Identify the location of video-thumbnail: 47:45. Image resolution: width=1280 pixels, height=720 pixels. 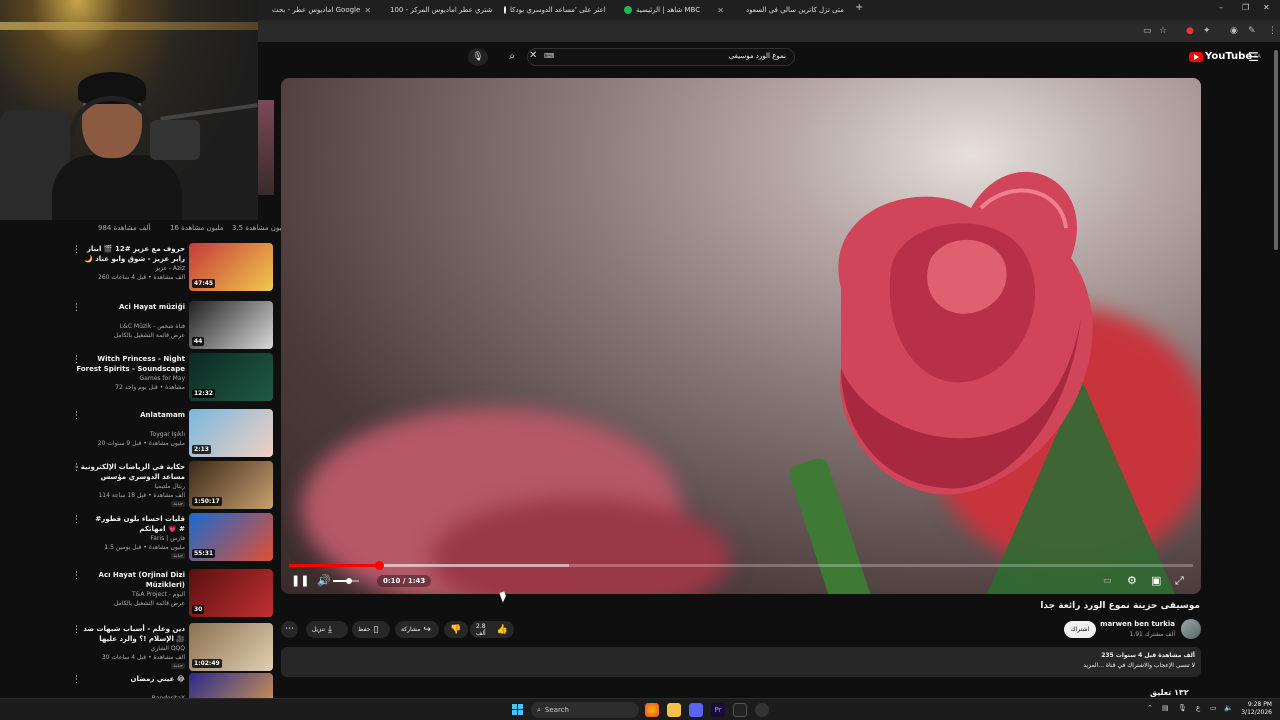
(231, 267).